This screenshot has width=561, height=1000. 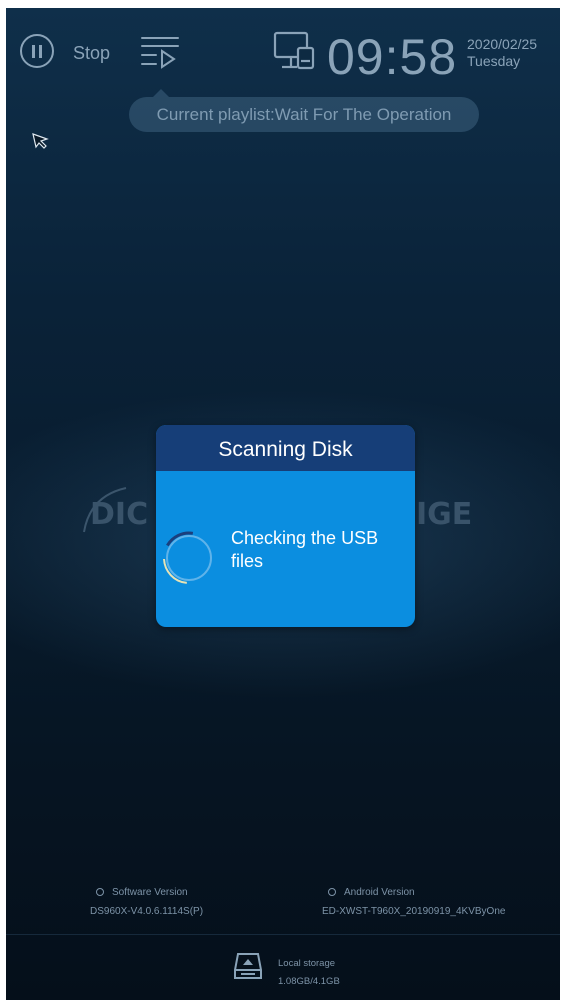 I want to click on logo-text-right: IGE, so click(x=444, y=514).